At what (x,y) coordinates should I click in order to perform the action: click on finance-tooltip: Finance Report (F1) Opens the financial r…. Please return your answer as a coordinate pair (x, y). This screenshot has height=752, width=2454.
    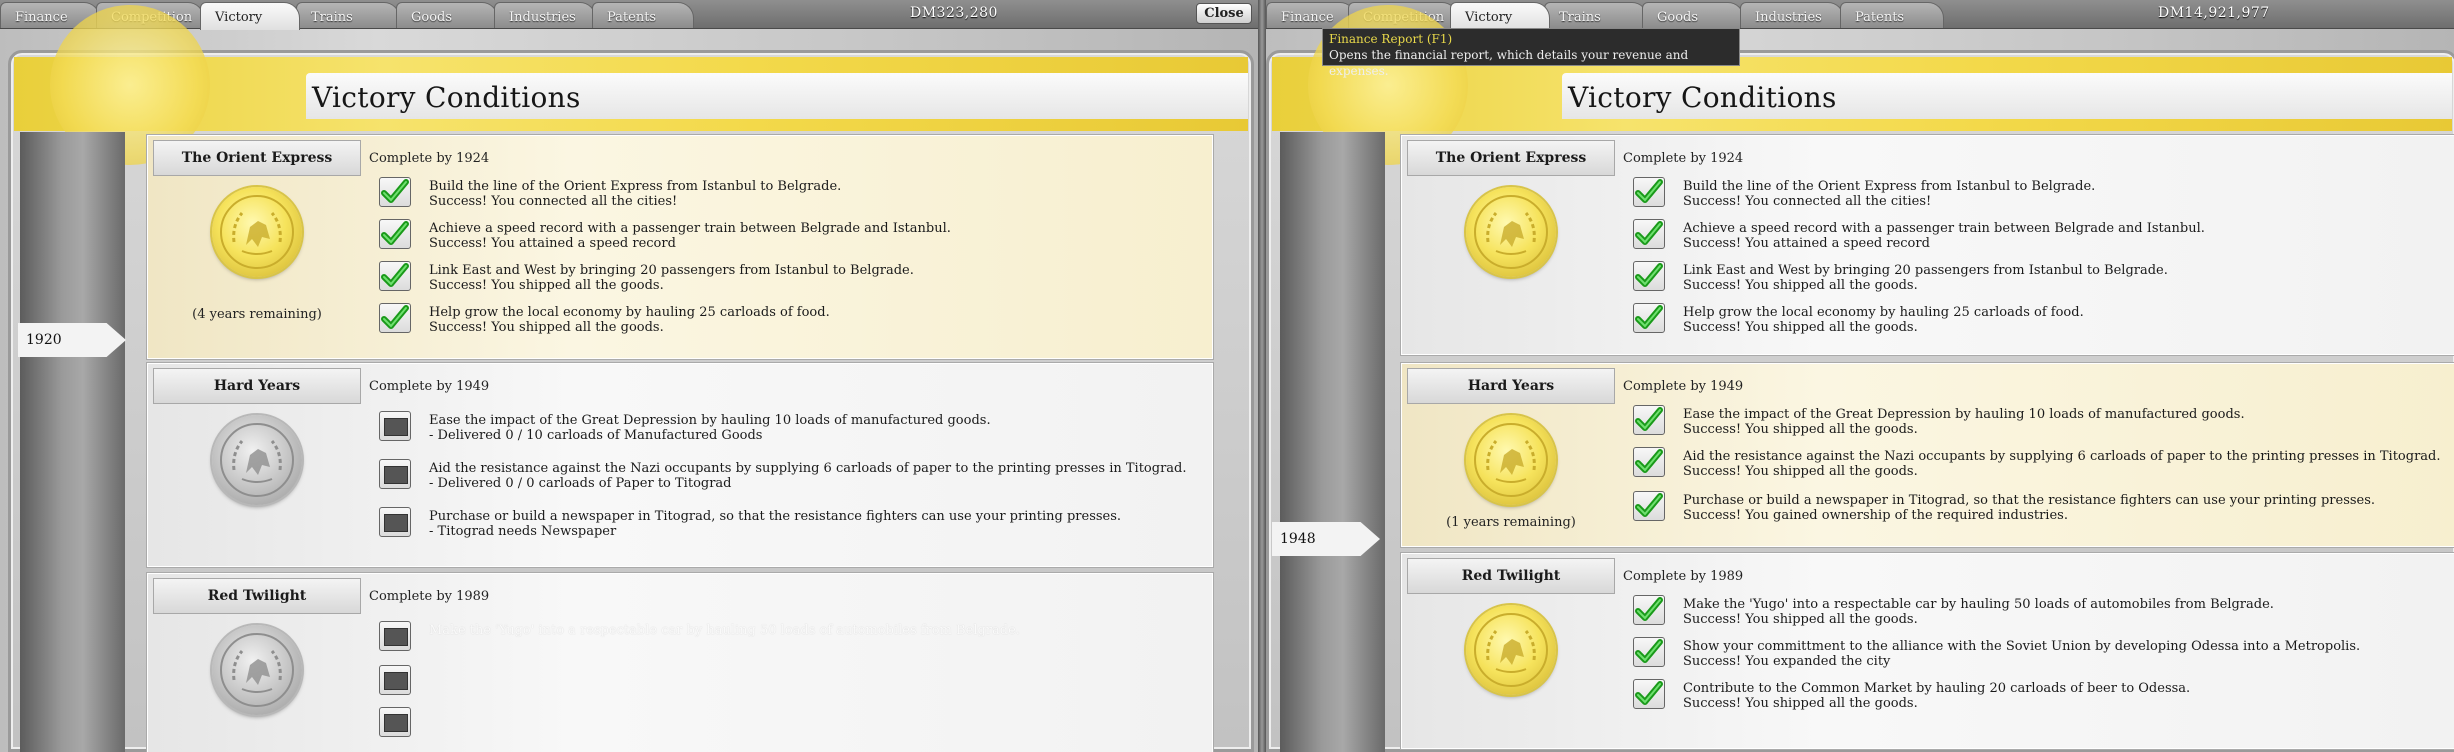
    Looking at the image, I should click on (1531, 53).